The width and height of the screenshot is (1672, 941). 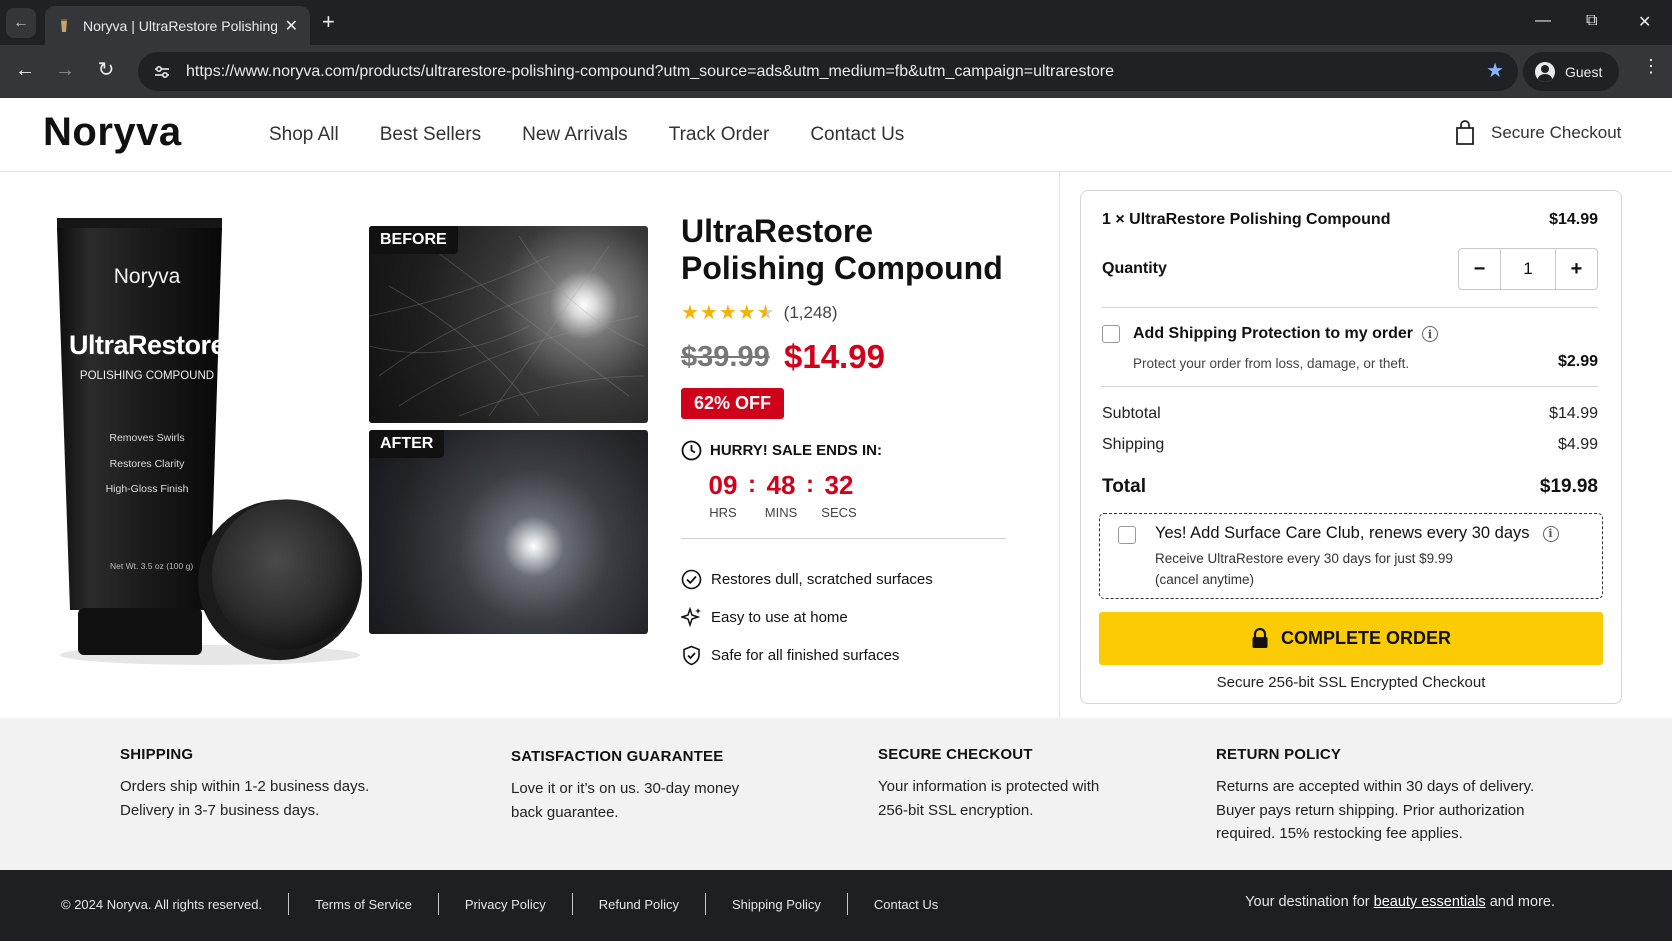 I want to click on quantity-input: 1, so click(x=1528, y=269).